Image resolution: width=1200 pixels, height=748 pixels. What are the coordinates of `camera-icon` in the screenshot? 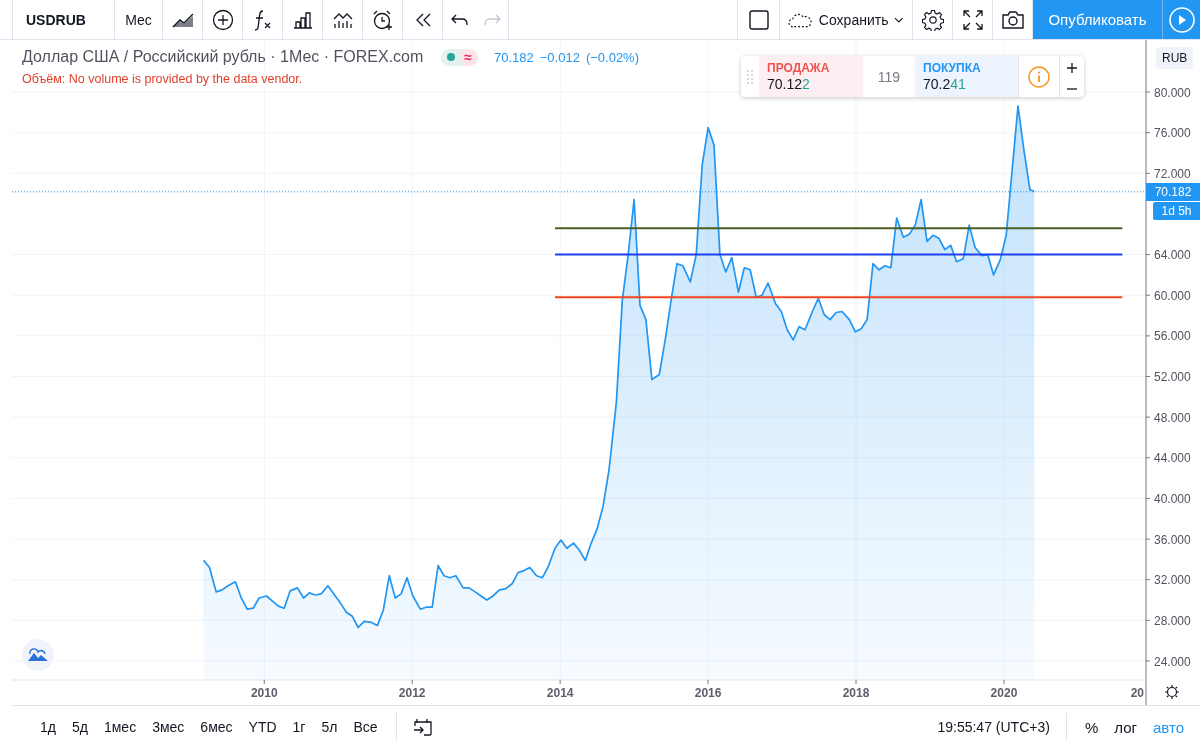 It's located at (1012, 19).